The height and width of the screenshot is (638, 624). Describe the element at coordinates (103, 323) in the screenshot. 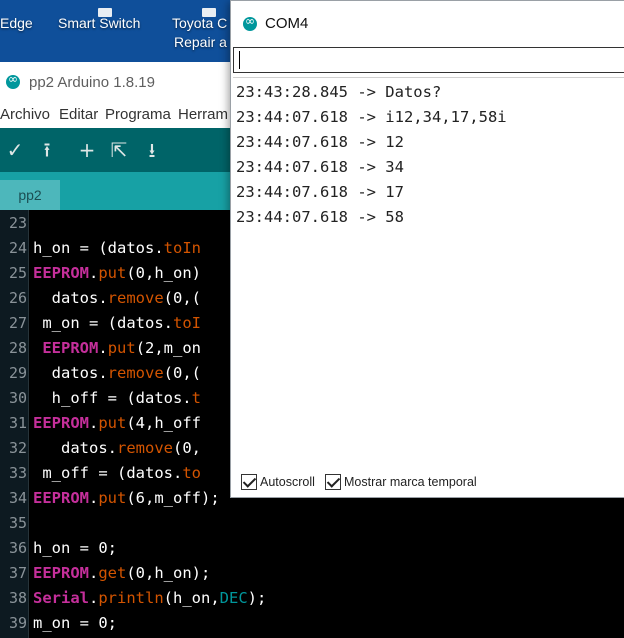

I see `code-token: m_on = (datos.` at that location.